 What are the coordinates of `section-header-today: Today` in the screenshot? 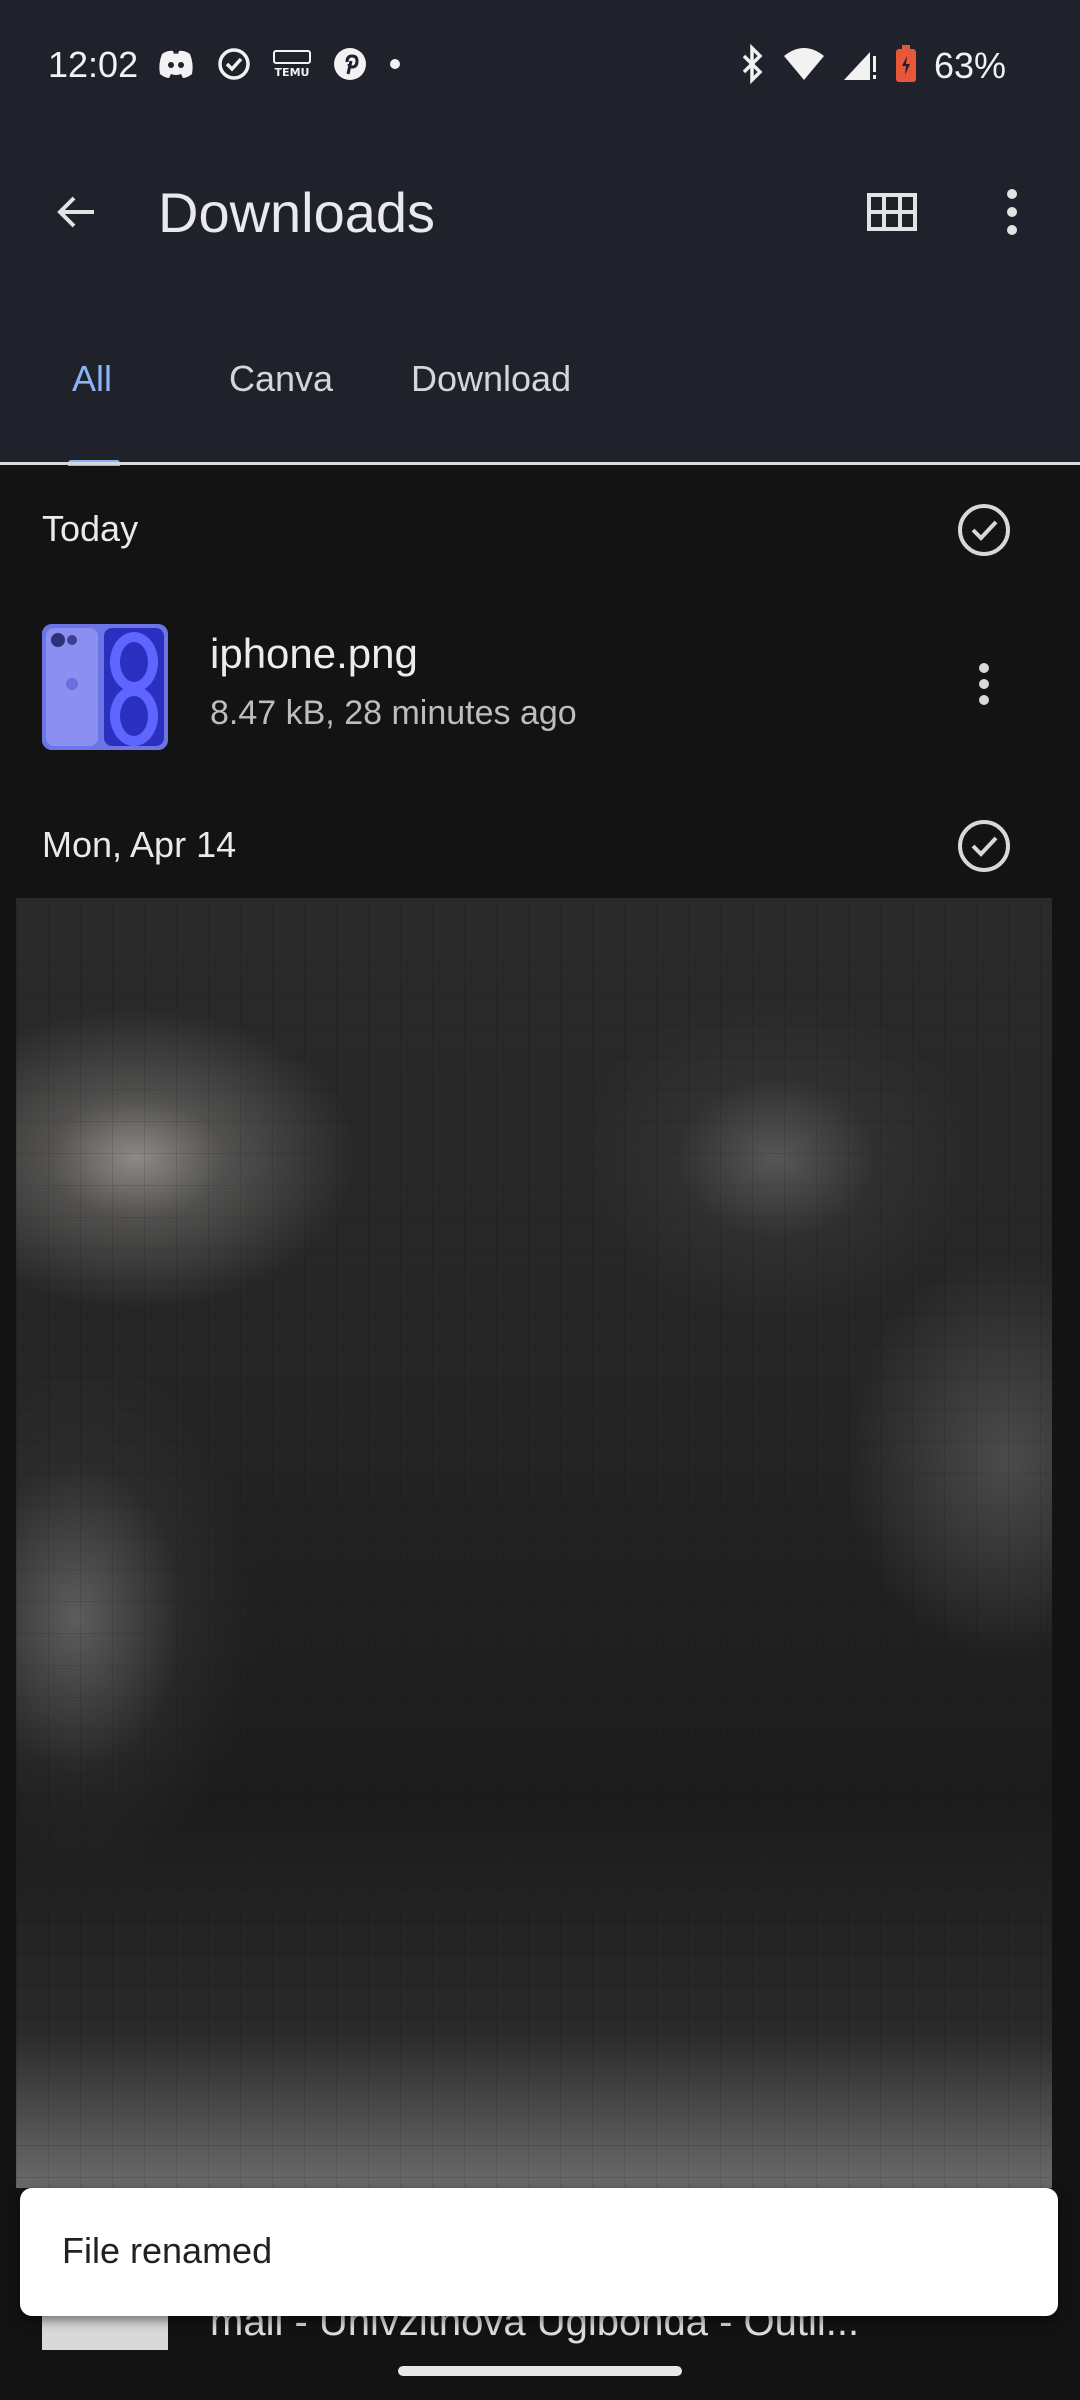 It's located at (540, 529).